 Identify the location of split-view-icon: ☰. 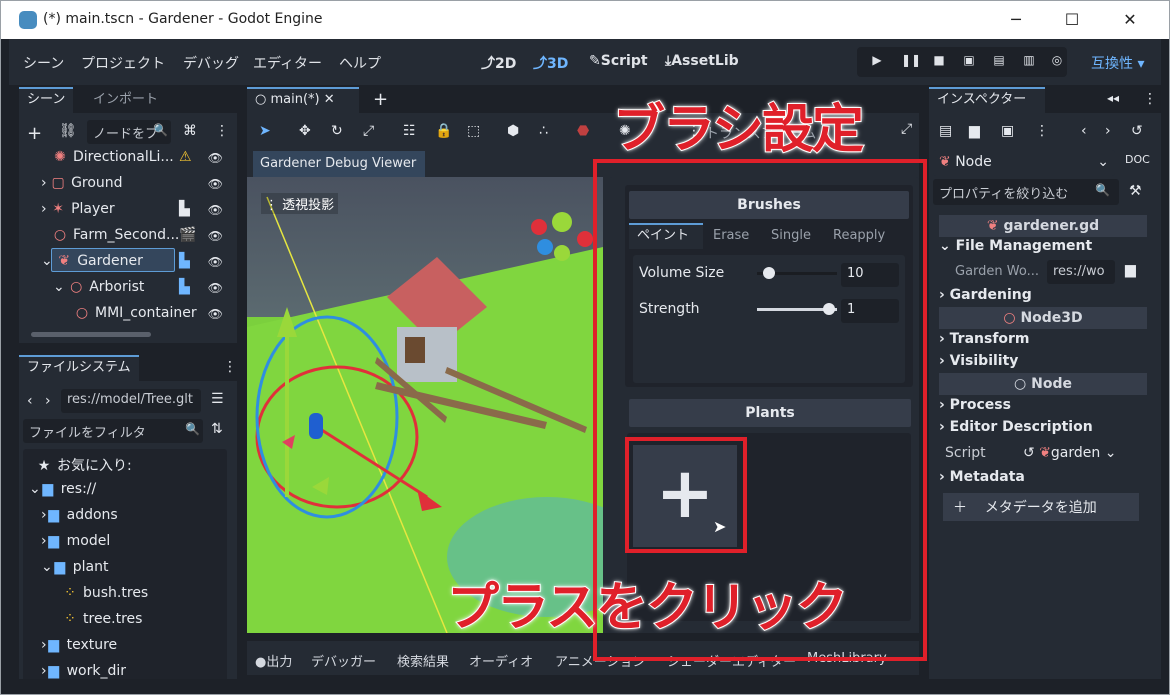
(217, 399).